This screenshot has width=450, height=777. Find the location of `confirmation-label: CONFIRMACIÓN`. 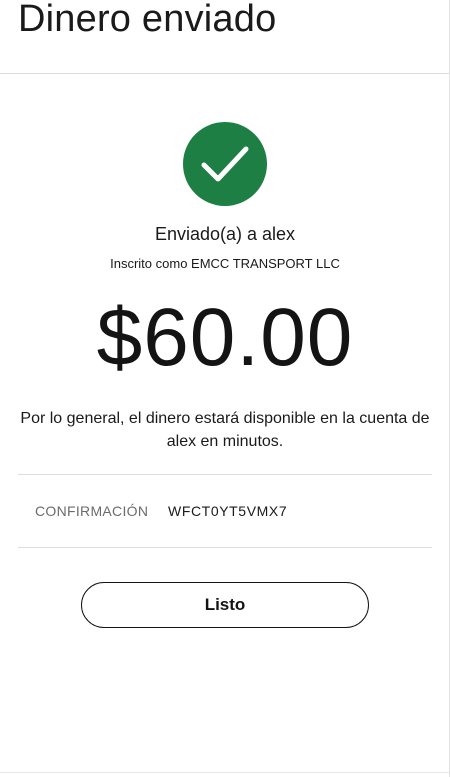

confirmation-label: CONFIRMACIÓN is located at coordinates (92, 511).